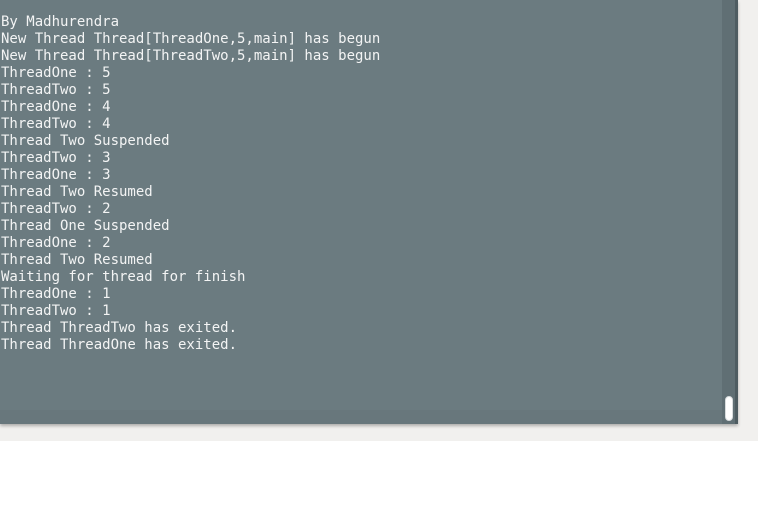 Image resolution: width=758 pixels, height=522 pixels. I want to click on terminal-line: ThreadTwo : 1, so click(56, 311).